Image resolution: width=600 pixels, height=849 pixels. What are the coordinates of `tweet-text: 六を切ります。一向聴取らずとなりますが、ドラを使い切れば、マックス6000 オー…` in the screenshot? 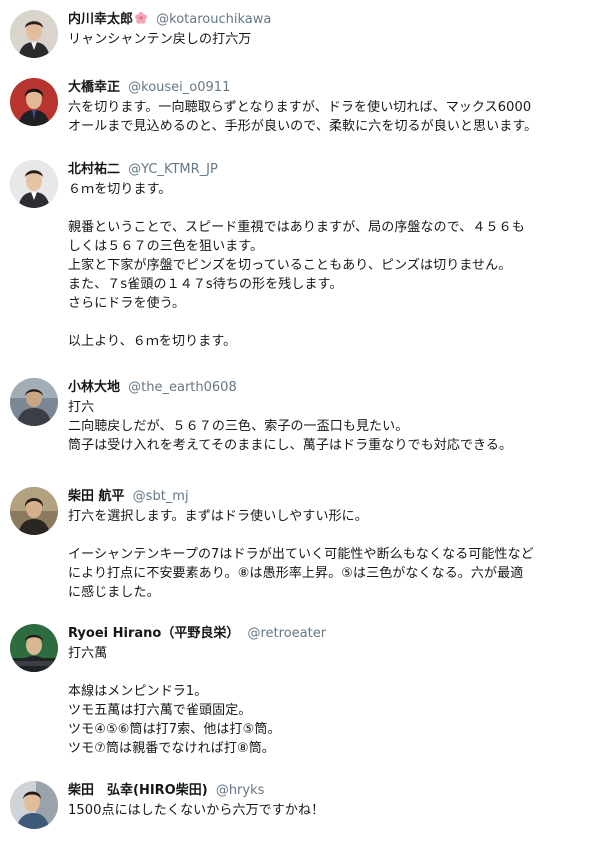 It's located at (327, 117).